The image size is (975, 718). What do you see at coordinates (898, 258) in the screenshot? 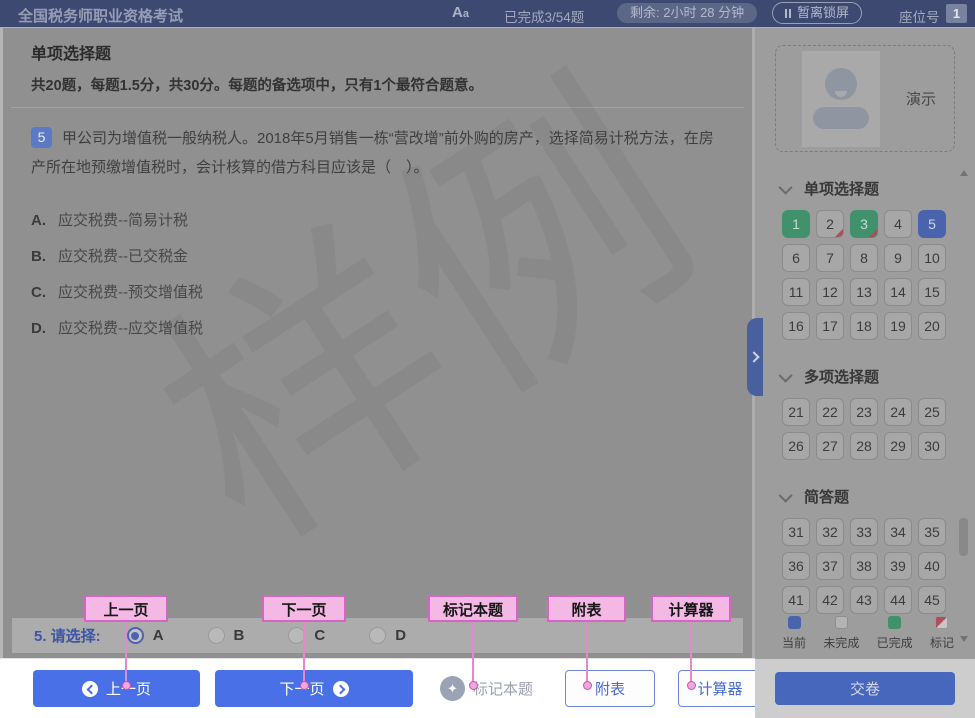
I see `question-tile-9: 9` at bounding box center [898, 258].